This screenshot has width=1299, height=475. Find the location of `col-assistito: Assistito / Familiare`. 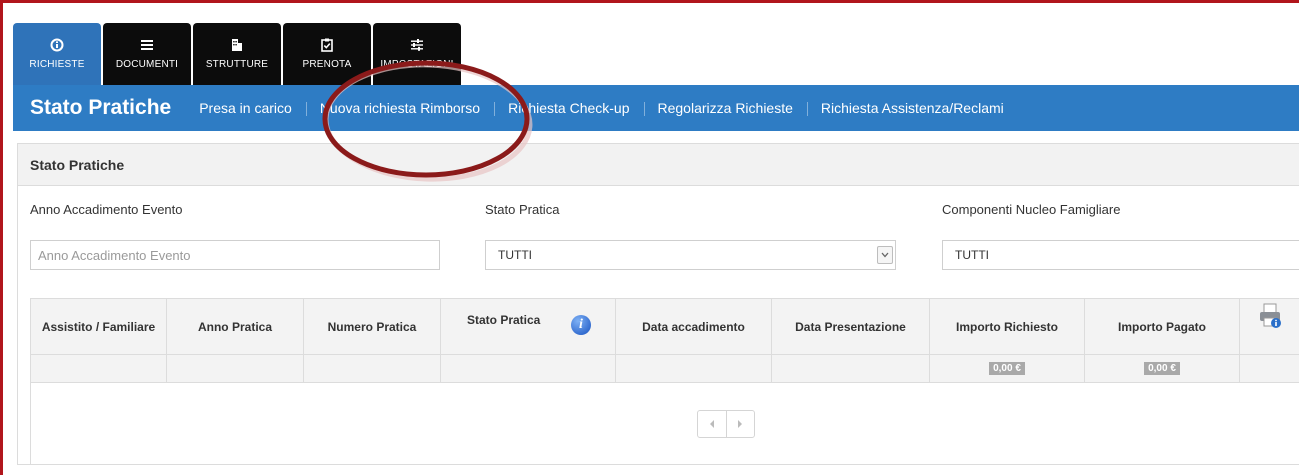

col-assistito: Assistito / Familiare is located at coordinates (98, 326).